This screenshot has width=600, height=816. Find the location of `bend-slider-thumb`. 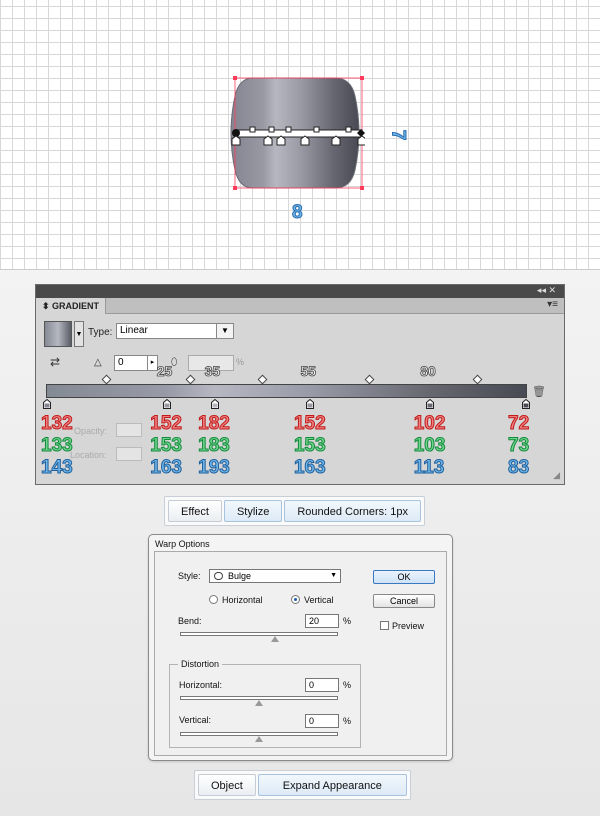

bend-slider-thumb is located at coordinates (275, 639).